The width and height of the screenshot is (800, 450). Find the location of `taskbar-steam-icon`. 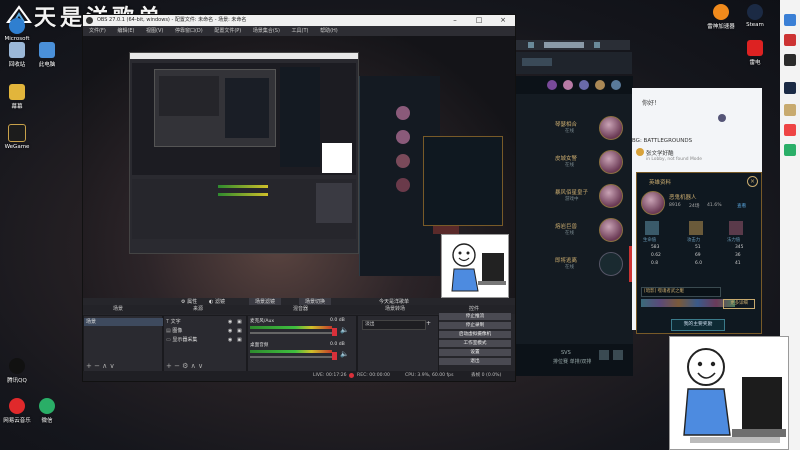

taskbar-steam-icon is located at coordinates (790, 88).